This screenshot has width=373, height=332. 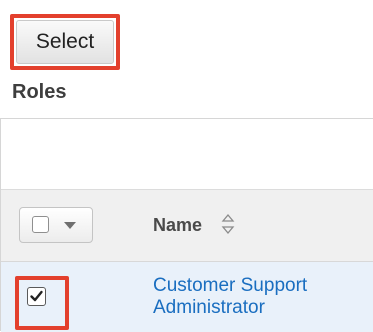 I want to click on column-header-name: Name, so click(x=177, y=225).